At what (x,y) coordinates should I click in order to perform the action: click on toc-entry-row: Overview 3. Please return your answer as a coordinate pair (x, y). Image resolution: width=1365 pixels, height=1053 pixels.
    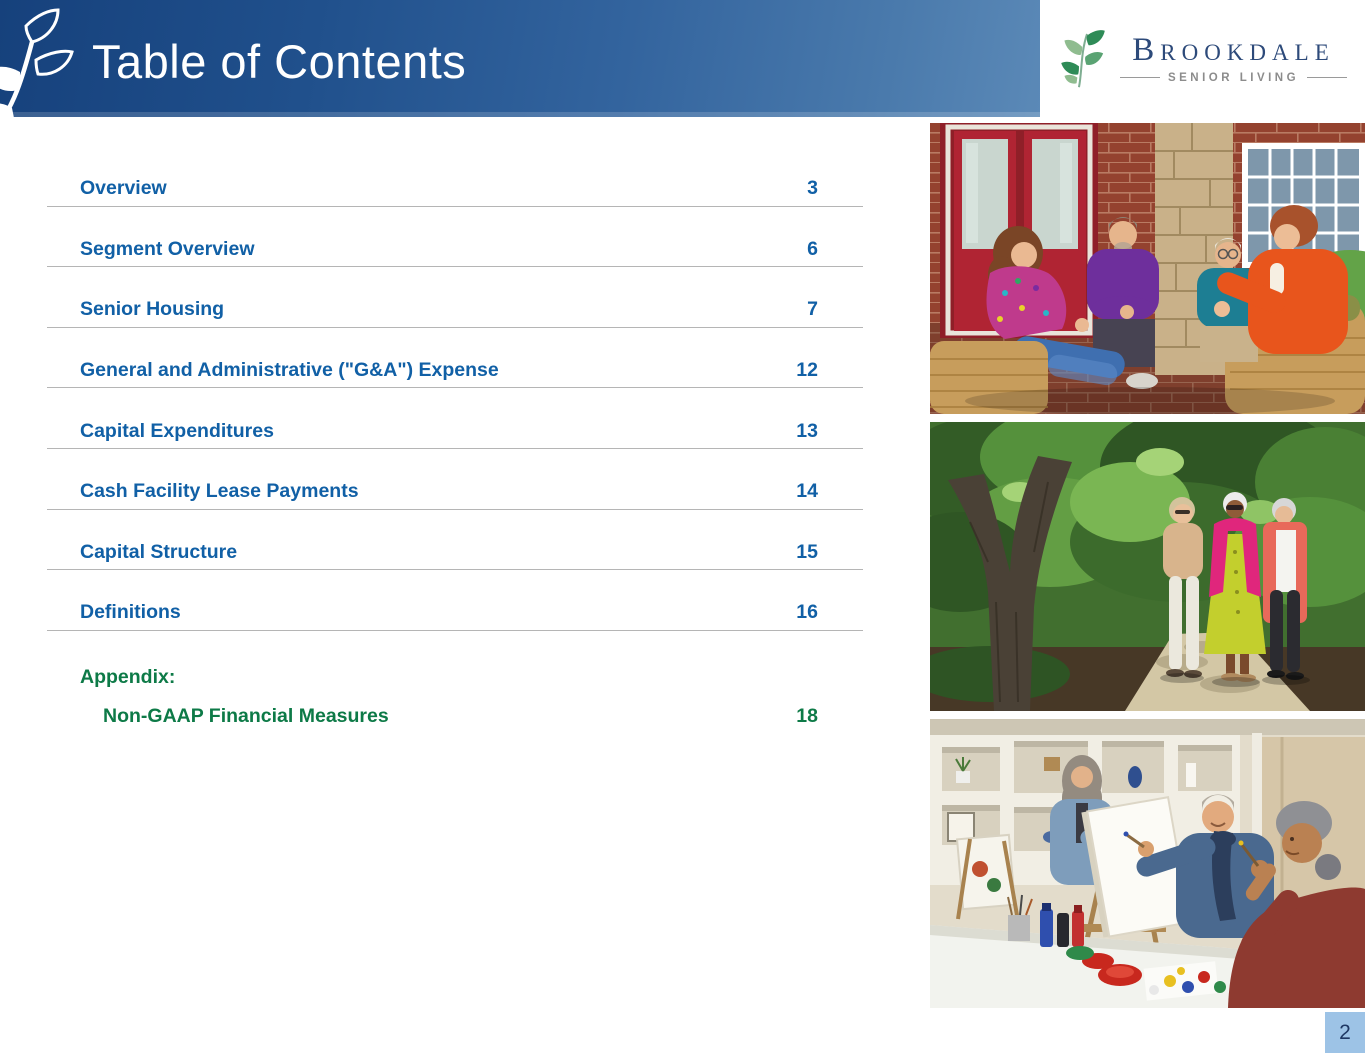
    Looking at the image, I should click on (455, 176).